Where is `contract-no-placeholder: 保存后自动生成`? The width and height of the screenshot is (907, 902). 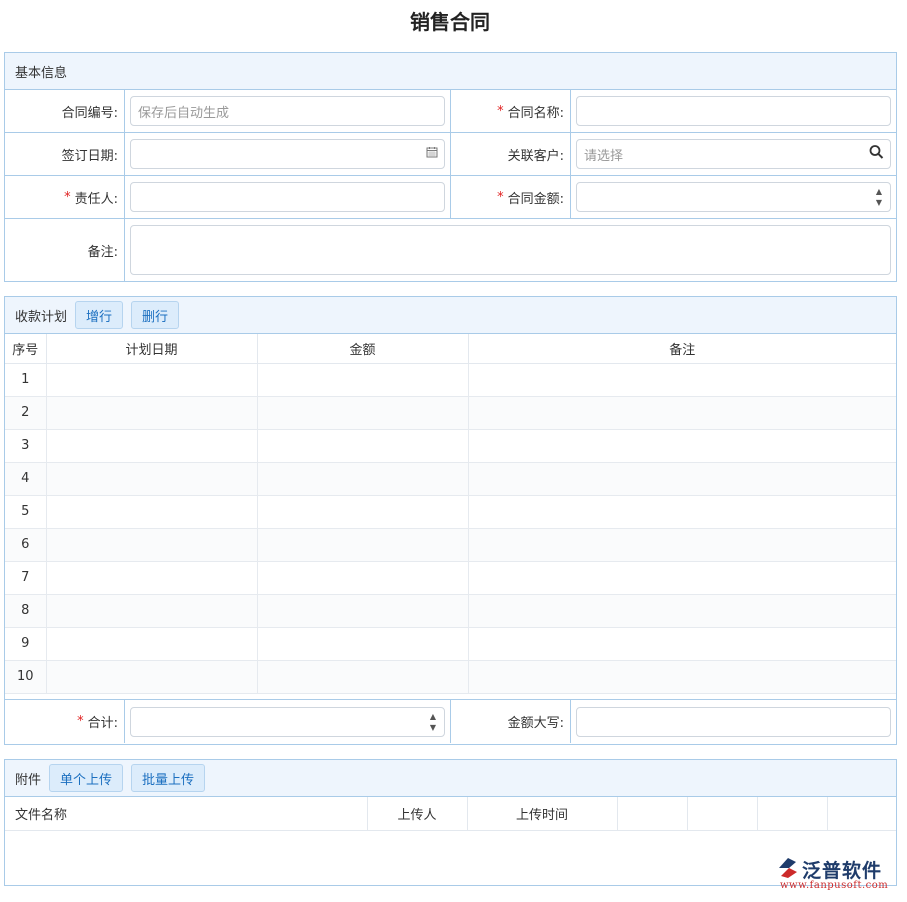
contract-no-placeholder: 保存后自动生成 is located at coordinates (184, 113).